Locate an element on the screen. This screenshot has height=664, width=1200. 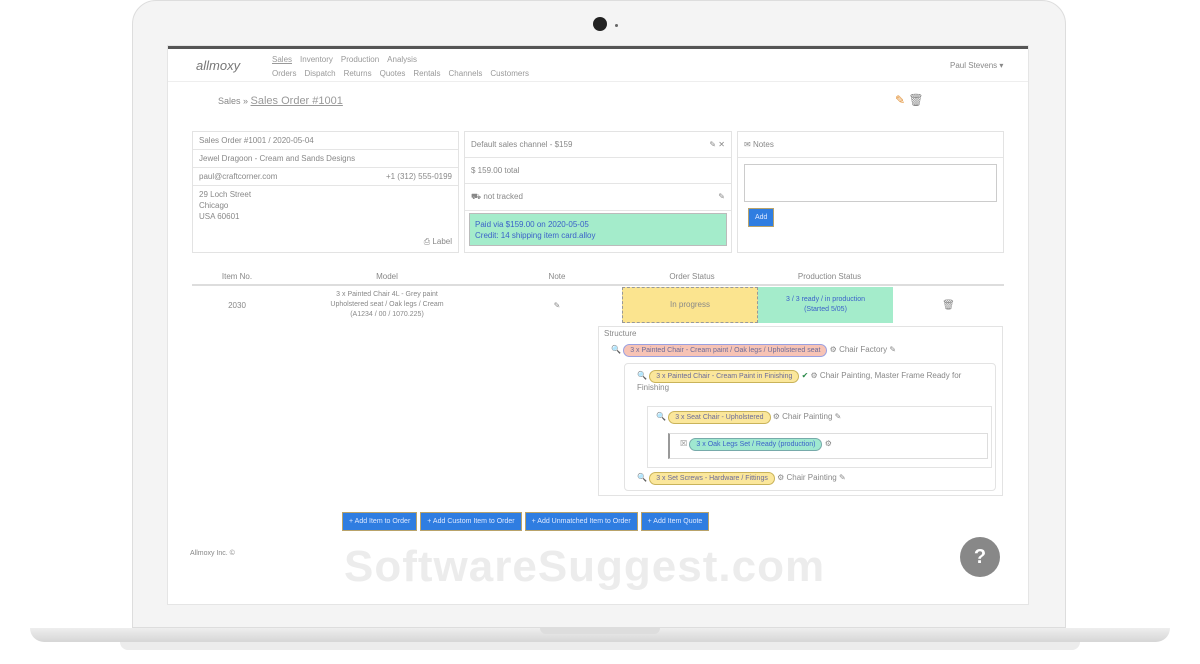
channel-label: Default sales channel - $159 is located at coordinates (522, 144).